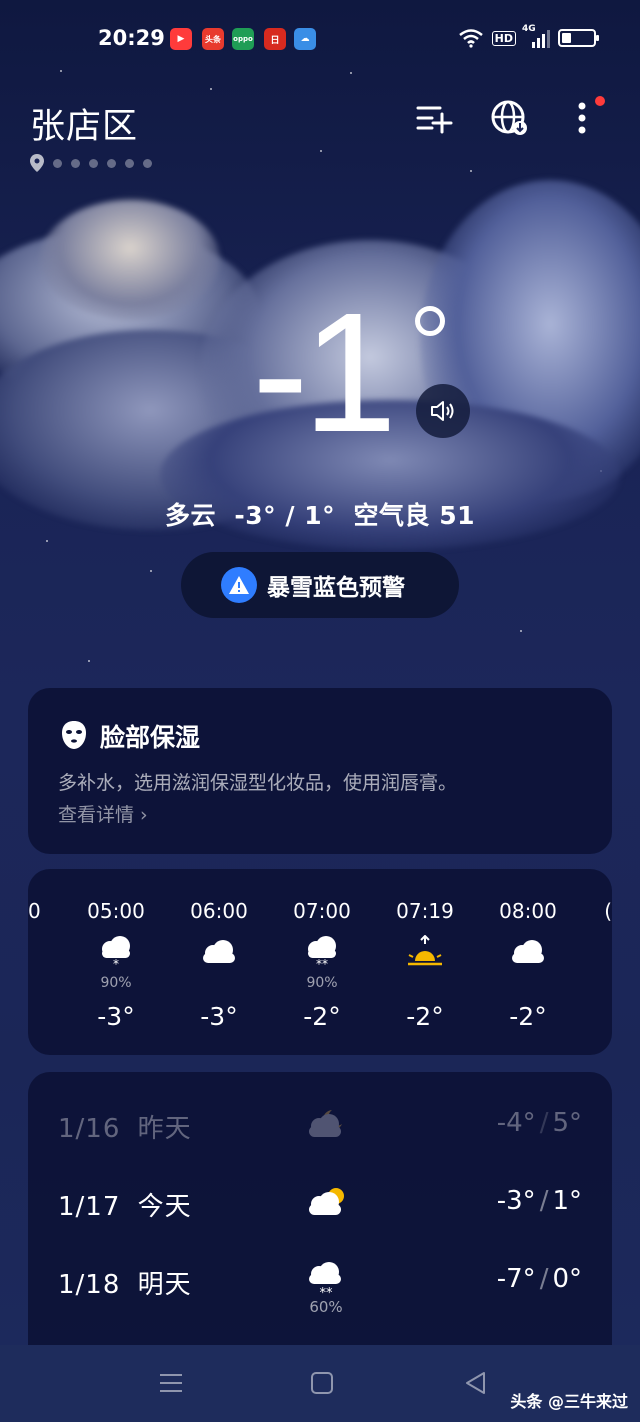 Image resolution: width=640 pixels, height=1422 pixels. Describe the element at coordinates (425, 911) in the screenshot. I see `hour-time: 07:19` at that location.